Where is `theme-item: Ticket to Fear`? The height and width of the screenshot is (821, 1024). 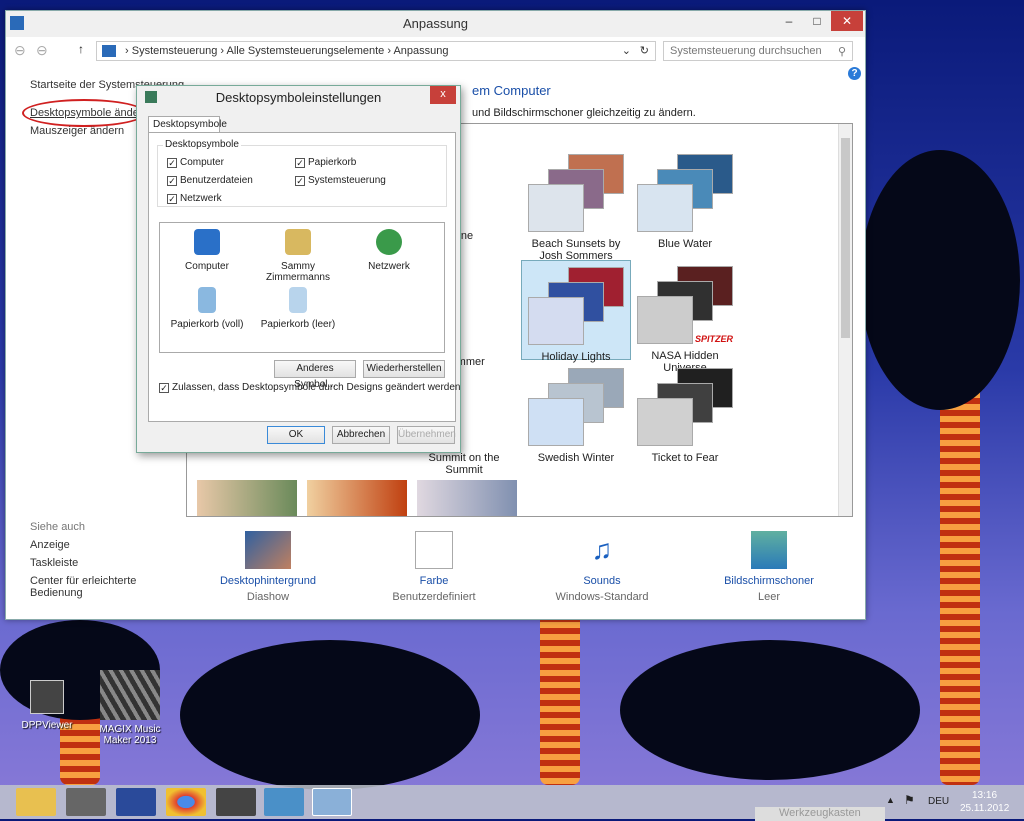
theme-item: Ticket to Fear is located at coordinates (685, 416).